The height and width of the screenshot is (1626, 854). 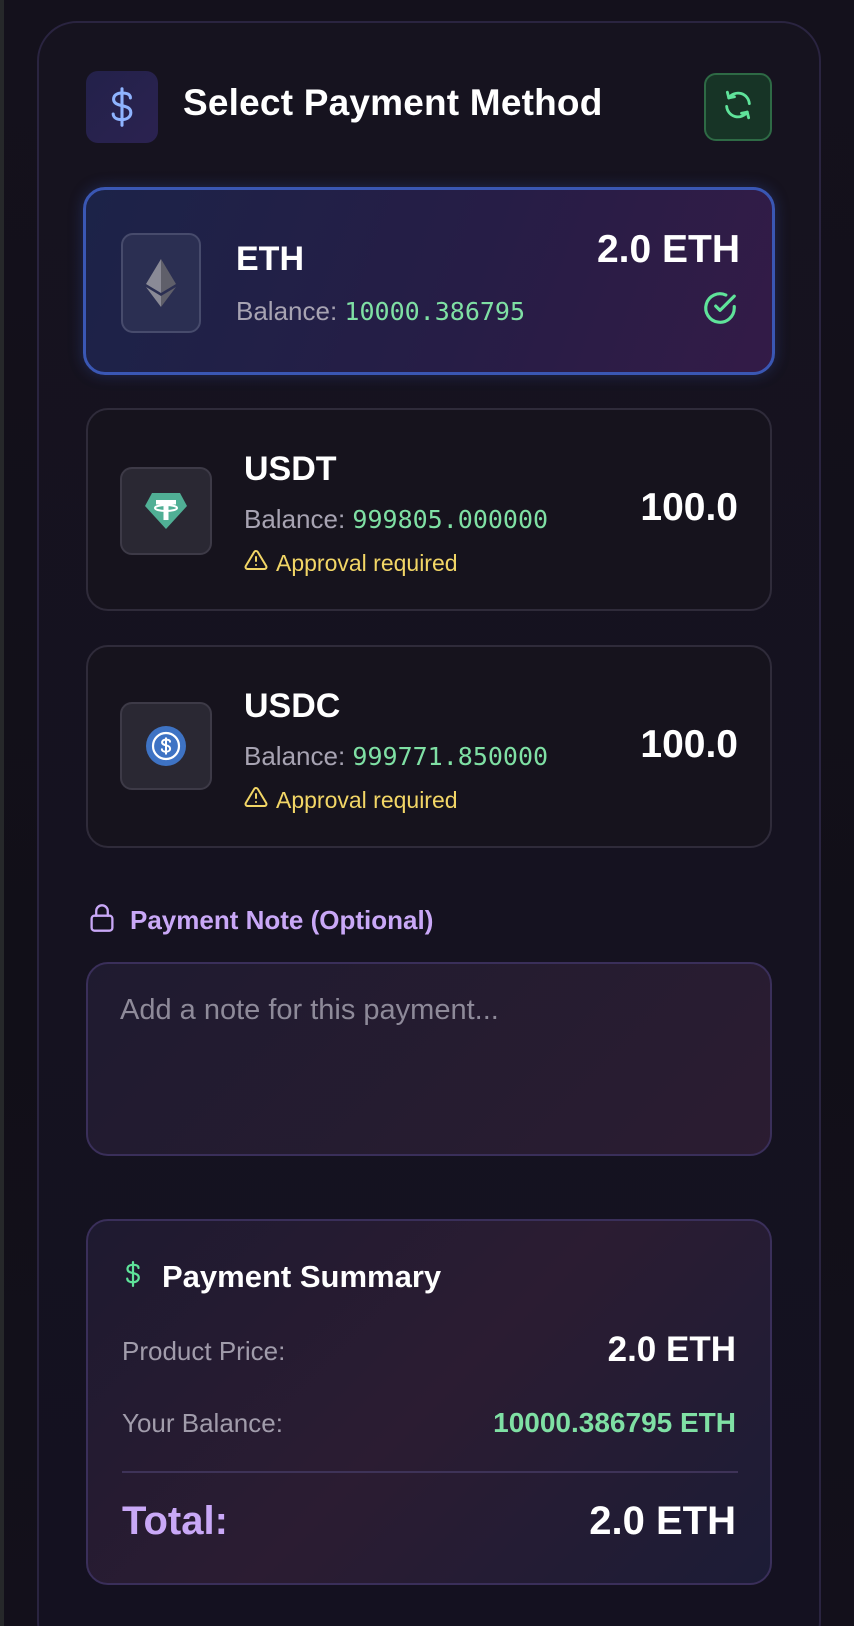 I want to click on product-price-label: Product Price:, so click(x=204, y=1351).